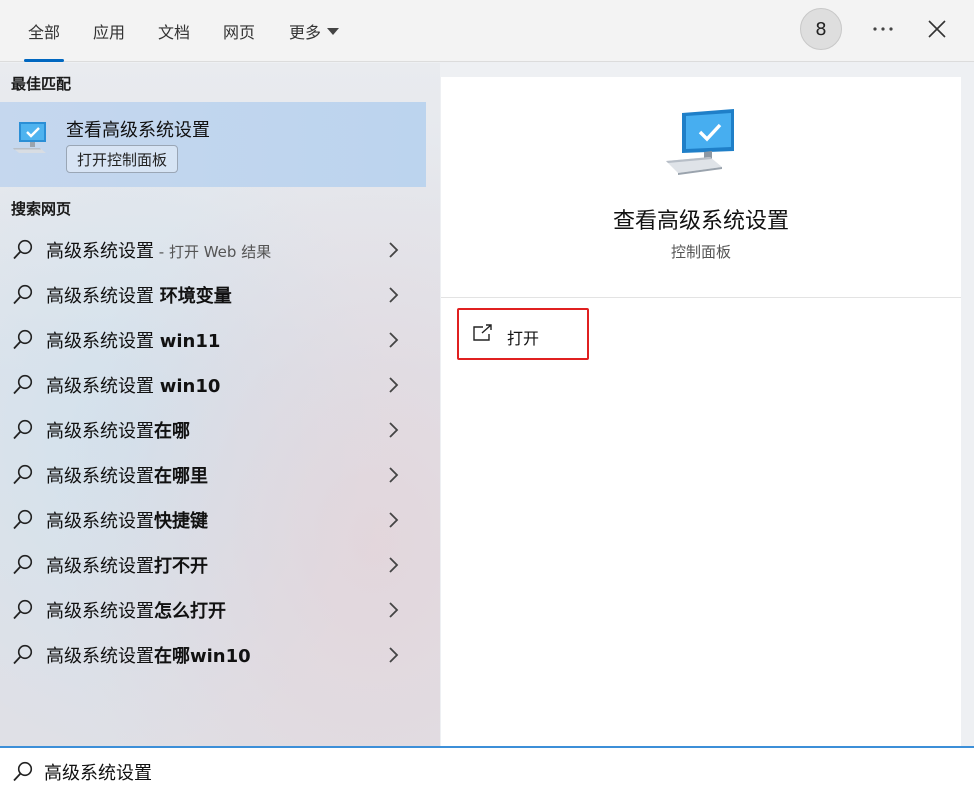 This screenshot has height=796, width=974. I want to click on web-result-row: 高级系统设置打不开, so click(213, 564).